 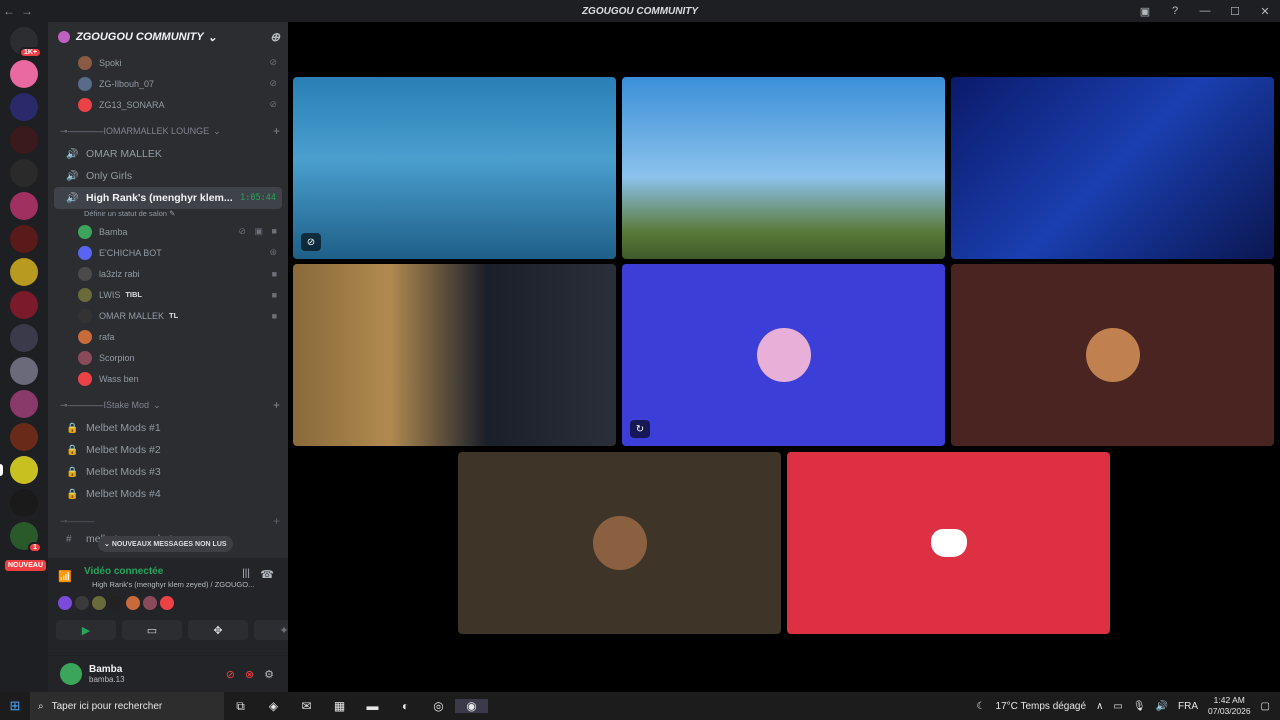 I want to click on category-header: ⊸——— +, so click(x=168, y=521).